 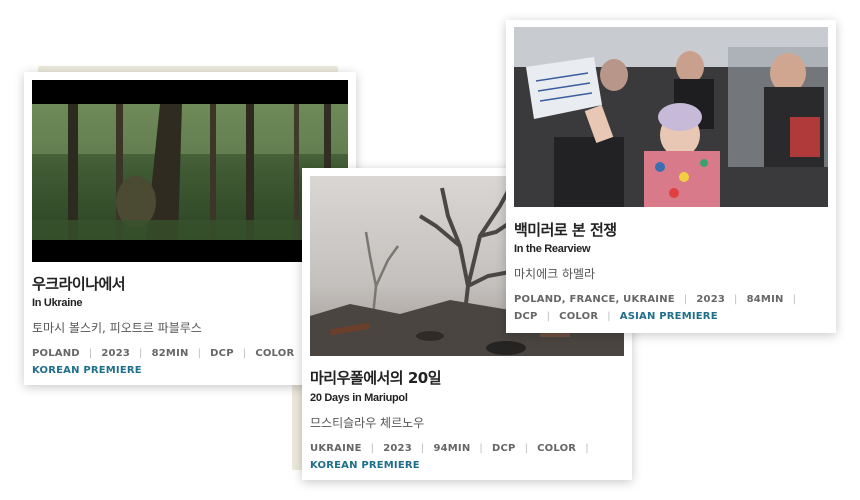 I want to click on meta-runtime: 94MIN, so click(x=452, y=448).